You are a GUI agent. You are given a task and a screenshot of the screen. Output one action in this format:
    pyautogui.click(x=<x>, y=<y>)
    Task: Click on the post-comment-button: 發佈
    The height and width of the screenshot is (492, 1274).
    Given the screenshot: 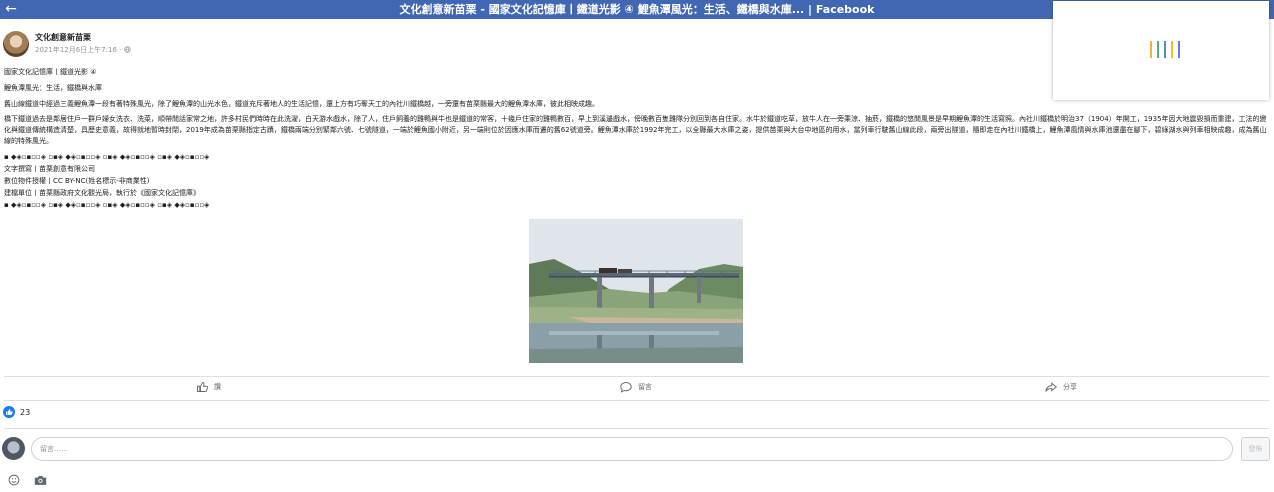 What is the action you would take?
    pyautogui.click(x=1255, y=449)
    